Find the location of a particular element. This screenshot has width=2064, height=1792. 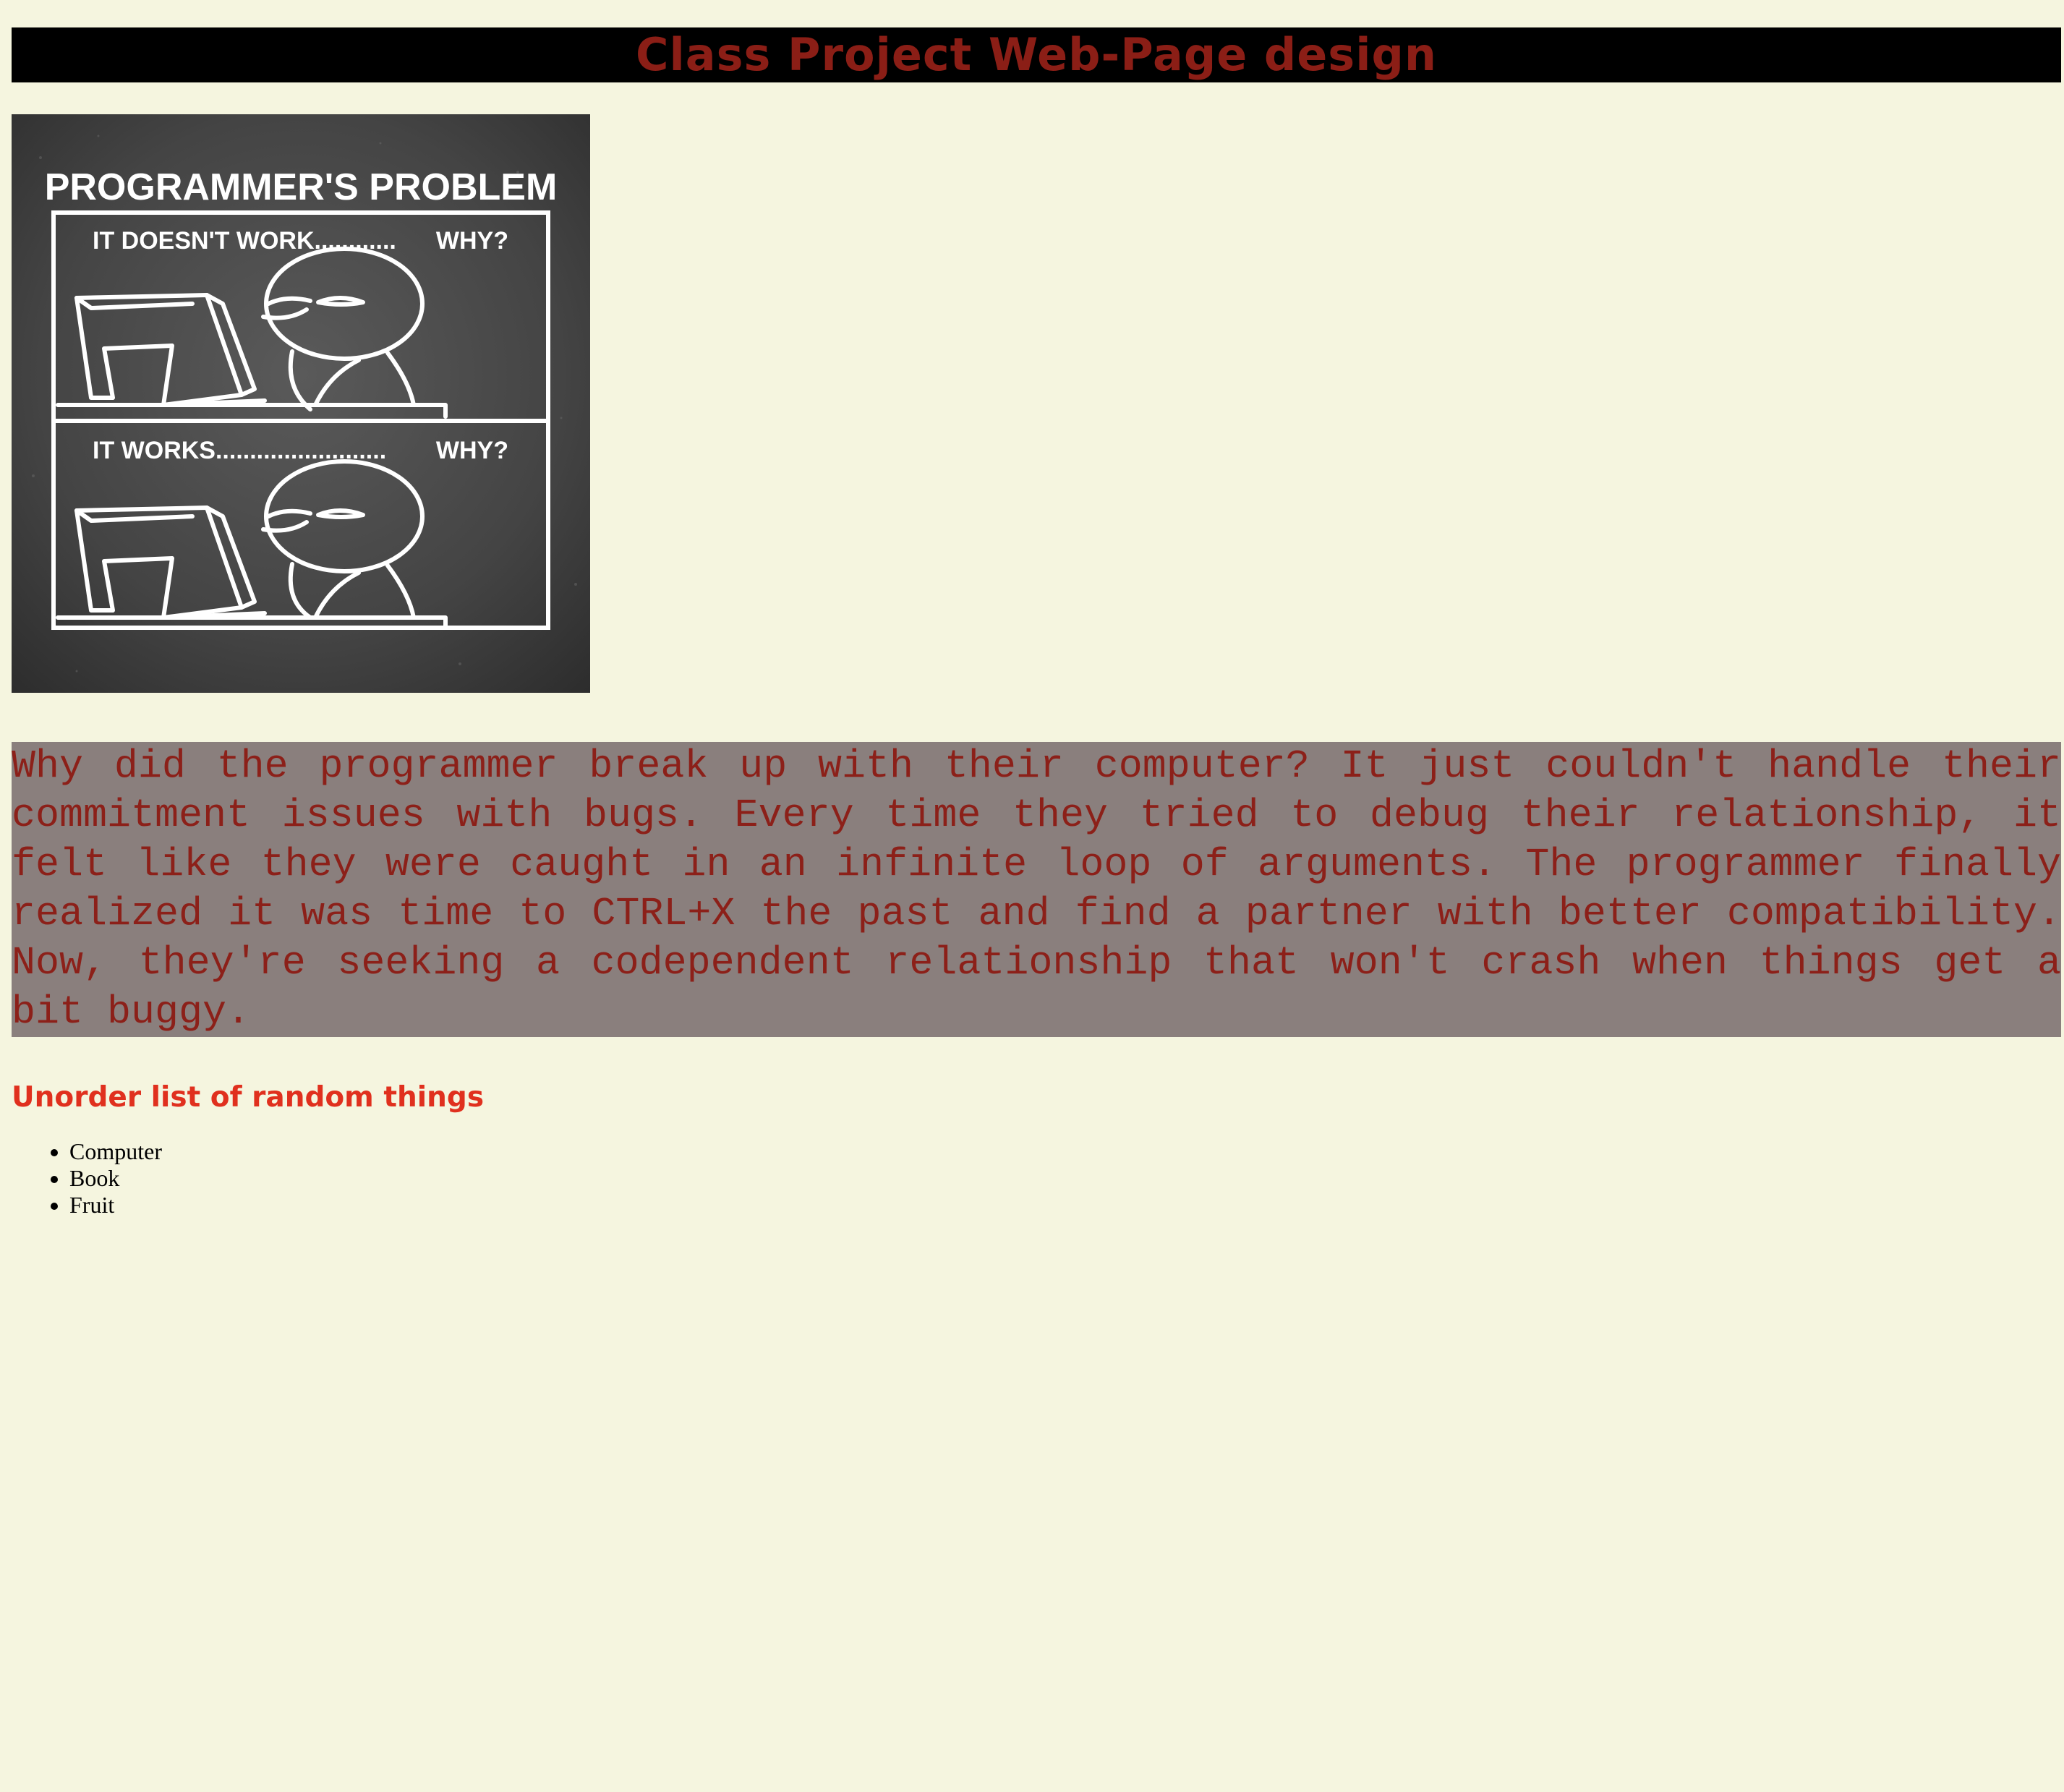

page-title: Class Project Web-Page design is located at coordinates (1036, 54).